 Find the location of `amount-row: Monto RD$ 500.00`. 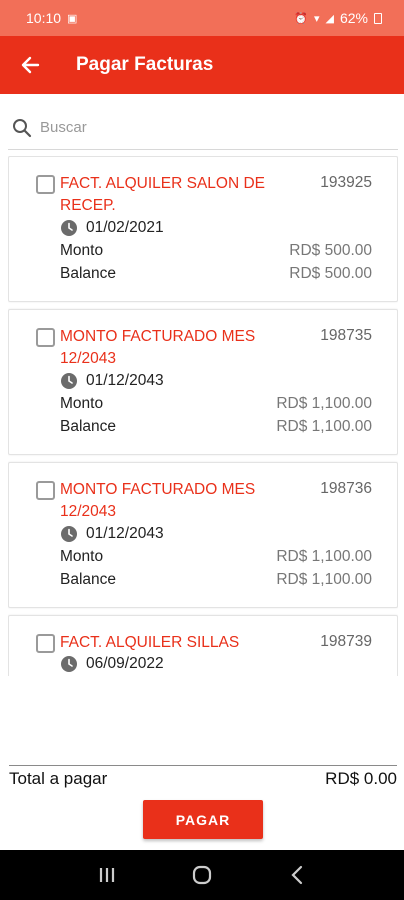

amount-row: Monto RD$ 500.00 is located at coordinates (216, 251).